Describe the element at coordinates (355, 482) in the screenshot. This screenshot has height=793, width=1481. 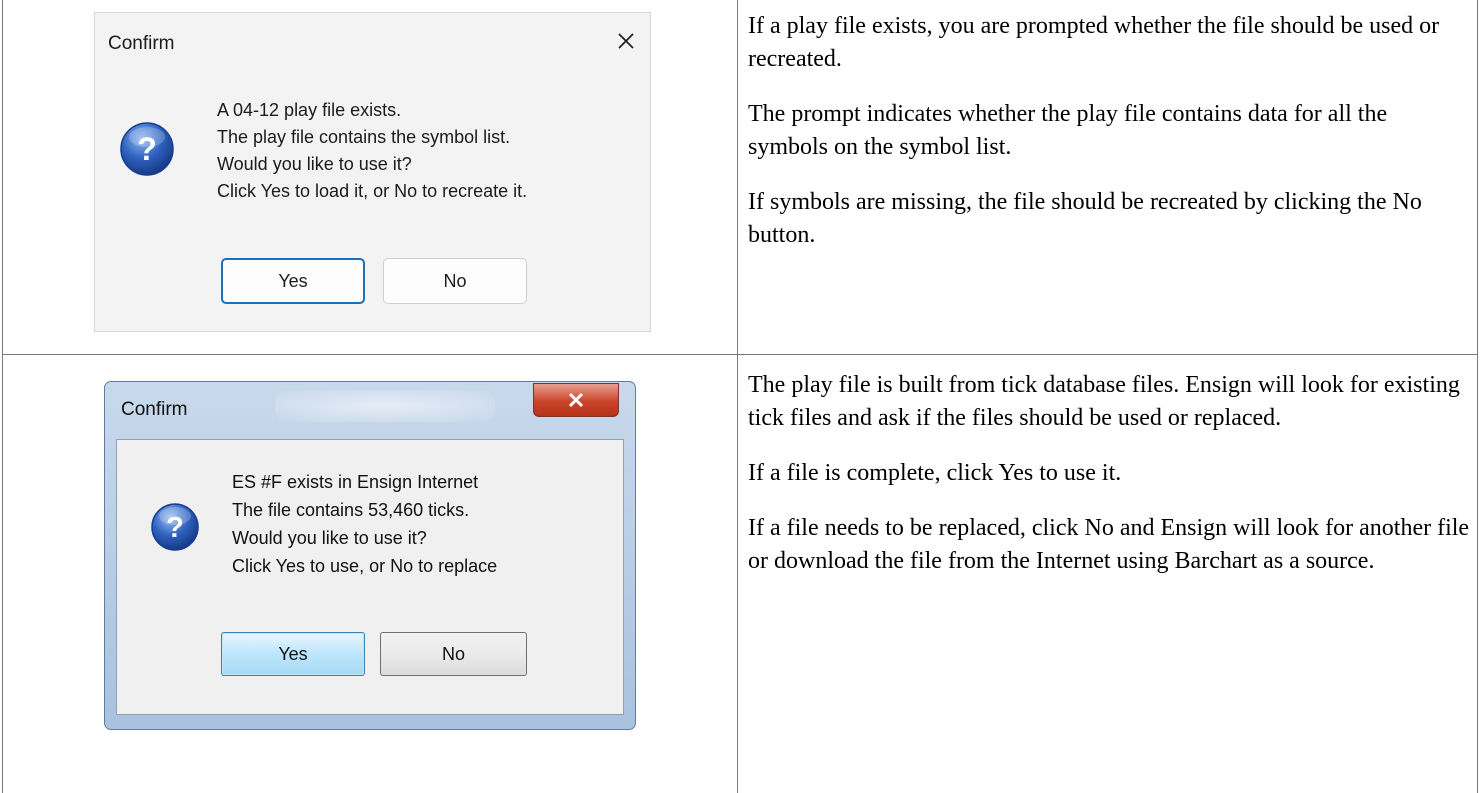
I see `message-line: ES #F exists in Ensign Internet` at that location.